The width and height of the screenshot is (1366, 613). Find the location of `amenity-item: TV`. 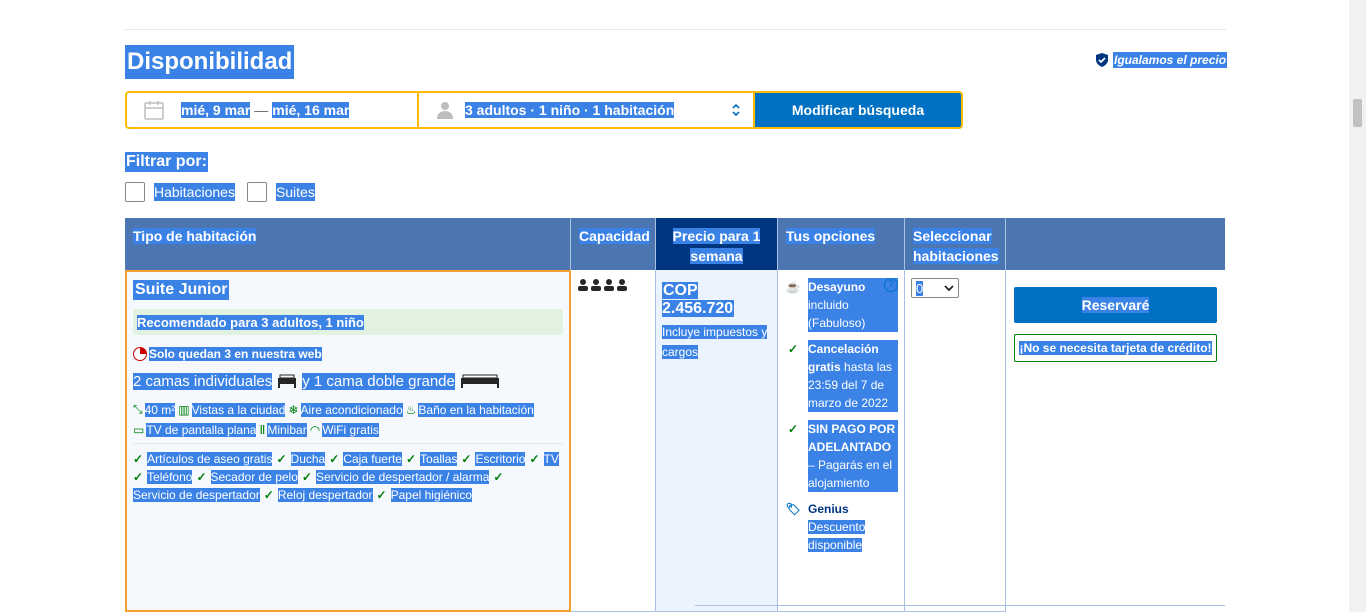

amenity-item: TV is located at coordinates (551, 459).